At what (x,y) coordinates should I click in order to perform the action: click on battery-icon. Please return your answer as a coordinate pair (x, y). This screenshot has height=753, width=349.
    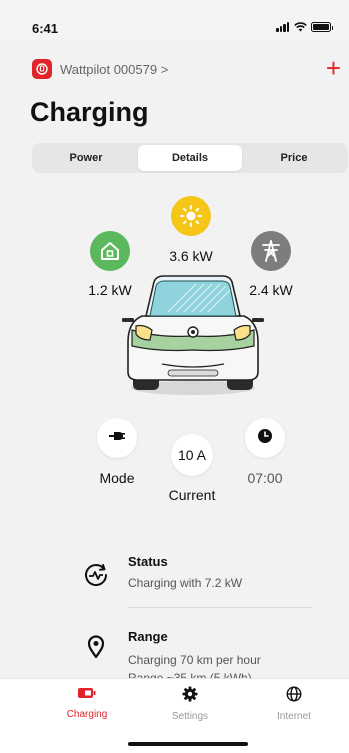
    Looking at the image, I should click on (87, 695).